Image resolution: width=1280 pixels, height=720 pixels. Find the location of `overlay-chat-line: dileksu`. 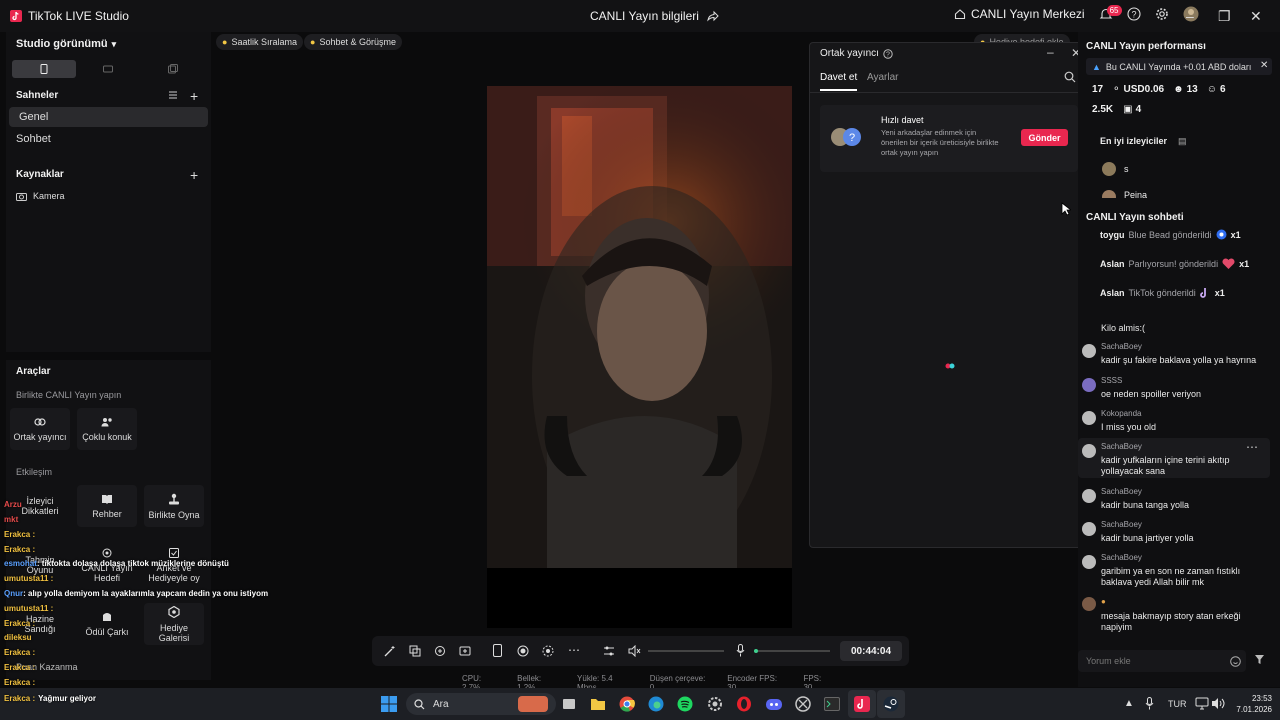

overlay-chat-line: dileksu is located at coordinates (18, 637).